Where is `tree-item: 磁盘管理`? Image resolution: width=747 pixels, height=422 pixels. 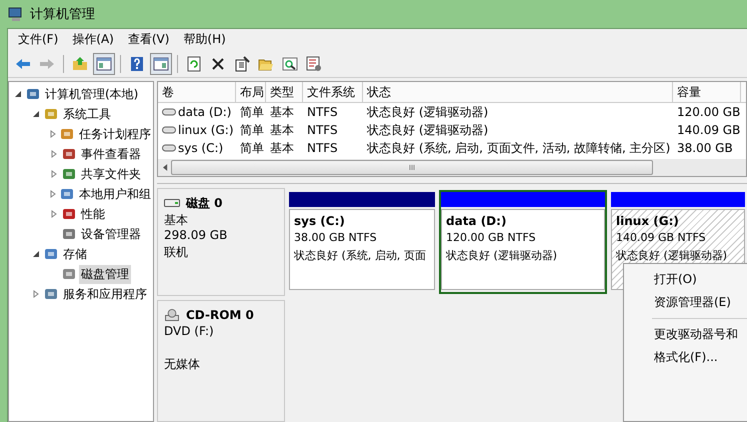
tree-item: 磁盘管理 is located at coordinates (105, 274).